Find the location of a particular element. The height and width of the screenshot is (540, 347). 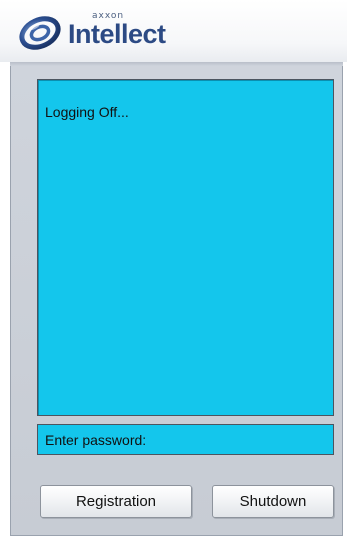

logo-brand-name: Intellect is located at coordinates (117, 34).